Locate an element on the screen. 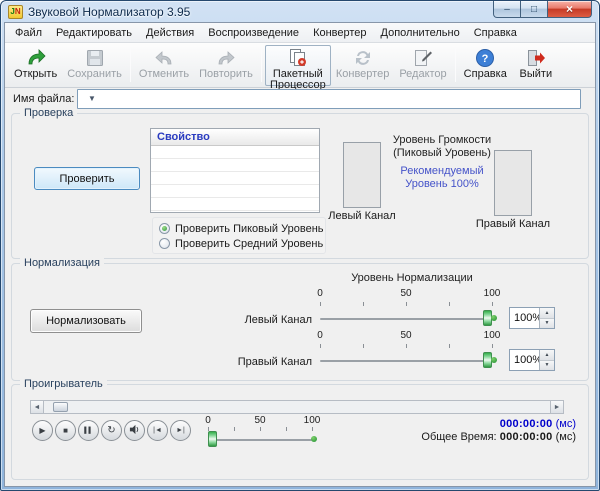  open-button: Открыть is located at coordinates (35, 65).